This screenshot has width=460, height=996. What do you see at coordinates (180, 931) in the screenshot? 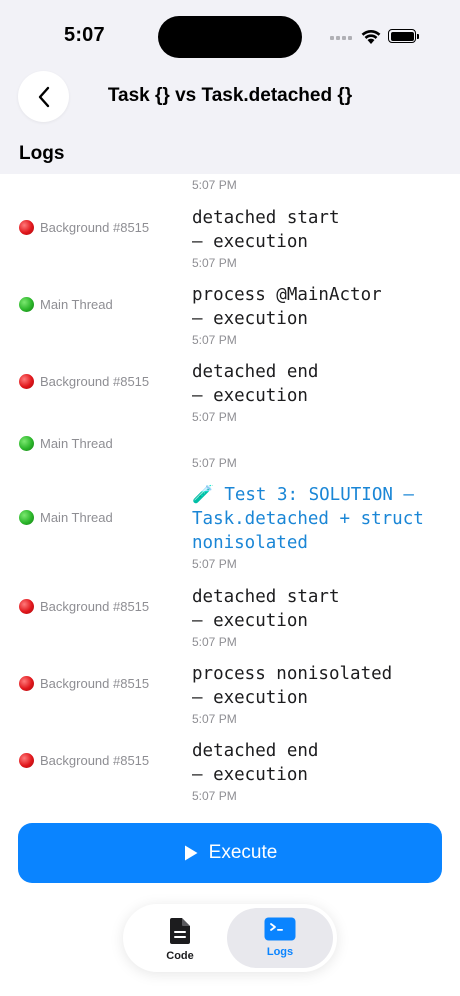
I see `document-icon` at bounding box center [180, 931].